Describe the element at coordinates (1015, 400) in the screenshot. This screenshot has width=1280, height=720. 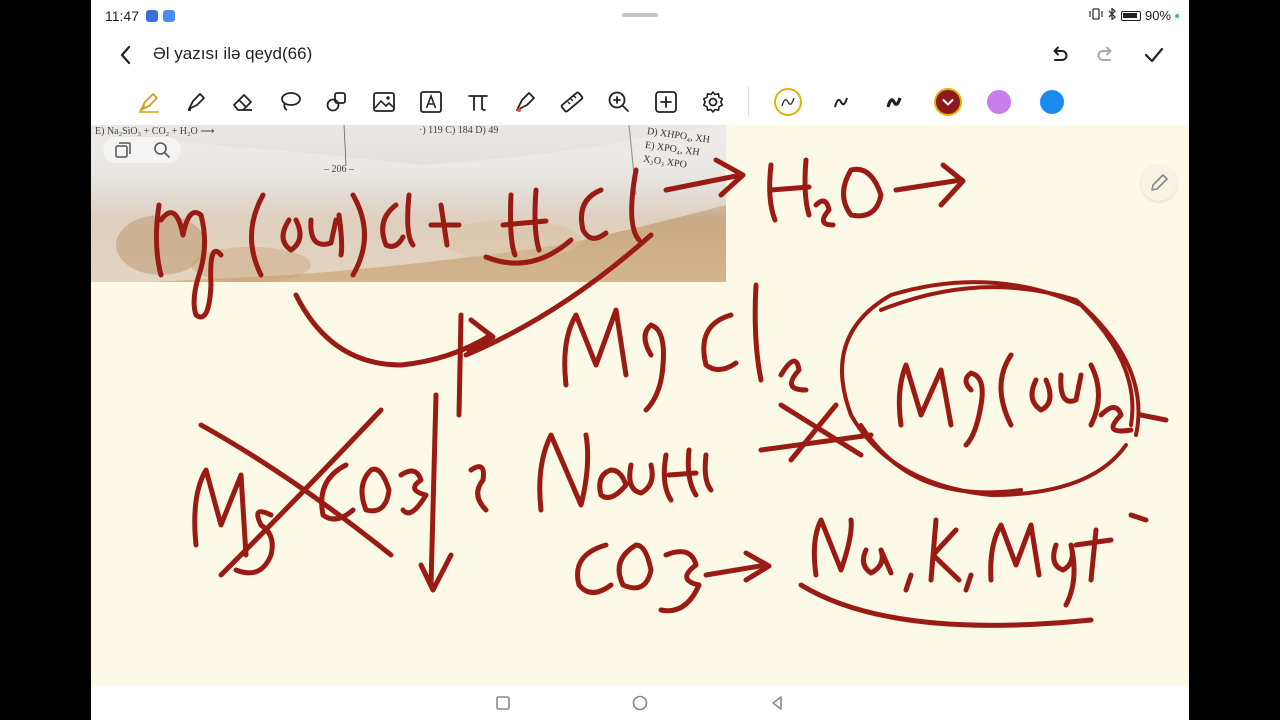
I see `ink-stroke-mgoh2` at that location.